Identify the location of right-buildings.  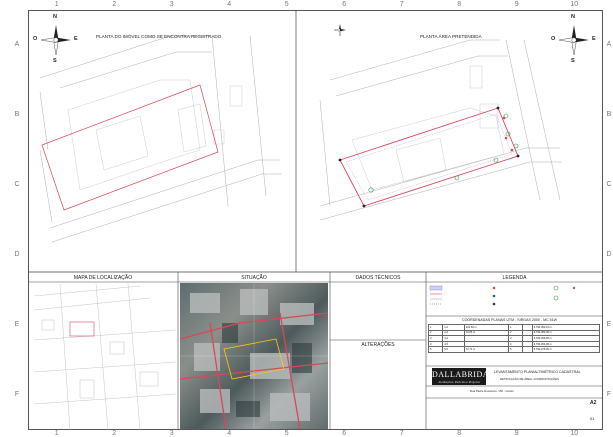
(428, 128).